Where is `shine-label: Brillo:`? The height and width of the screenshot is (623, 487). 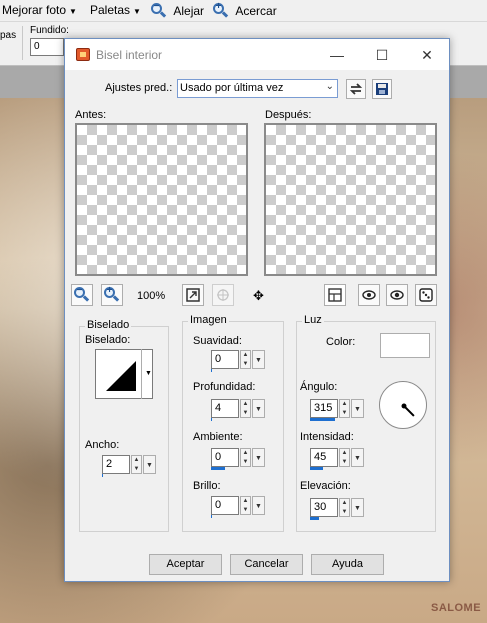
shine-label: Brillo: is located at coordinates (207, 486).